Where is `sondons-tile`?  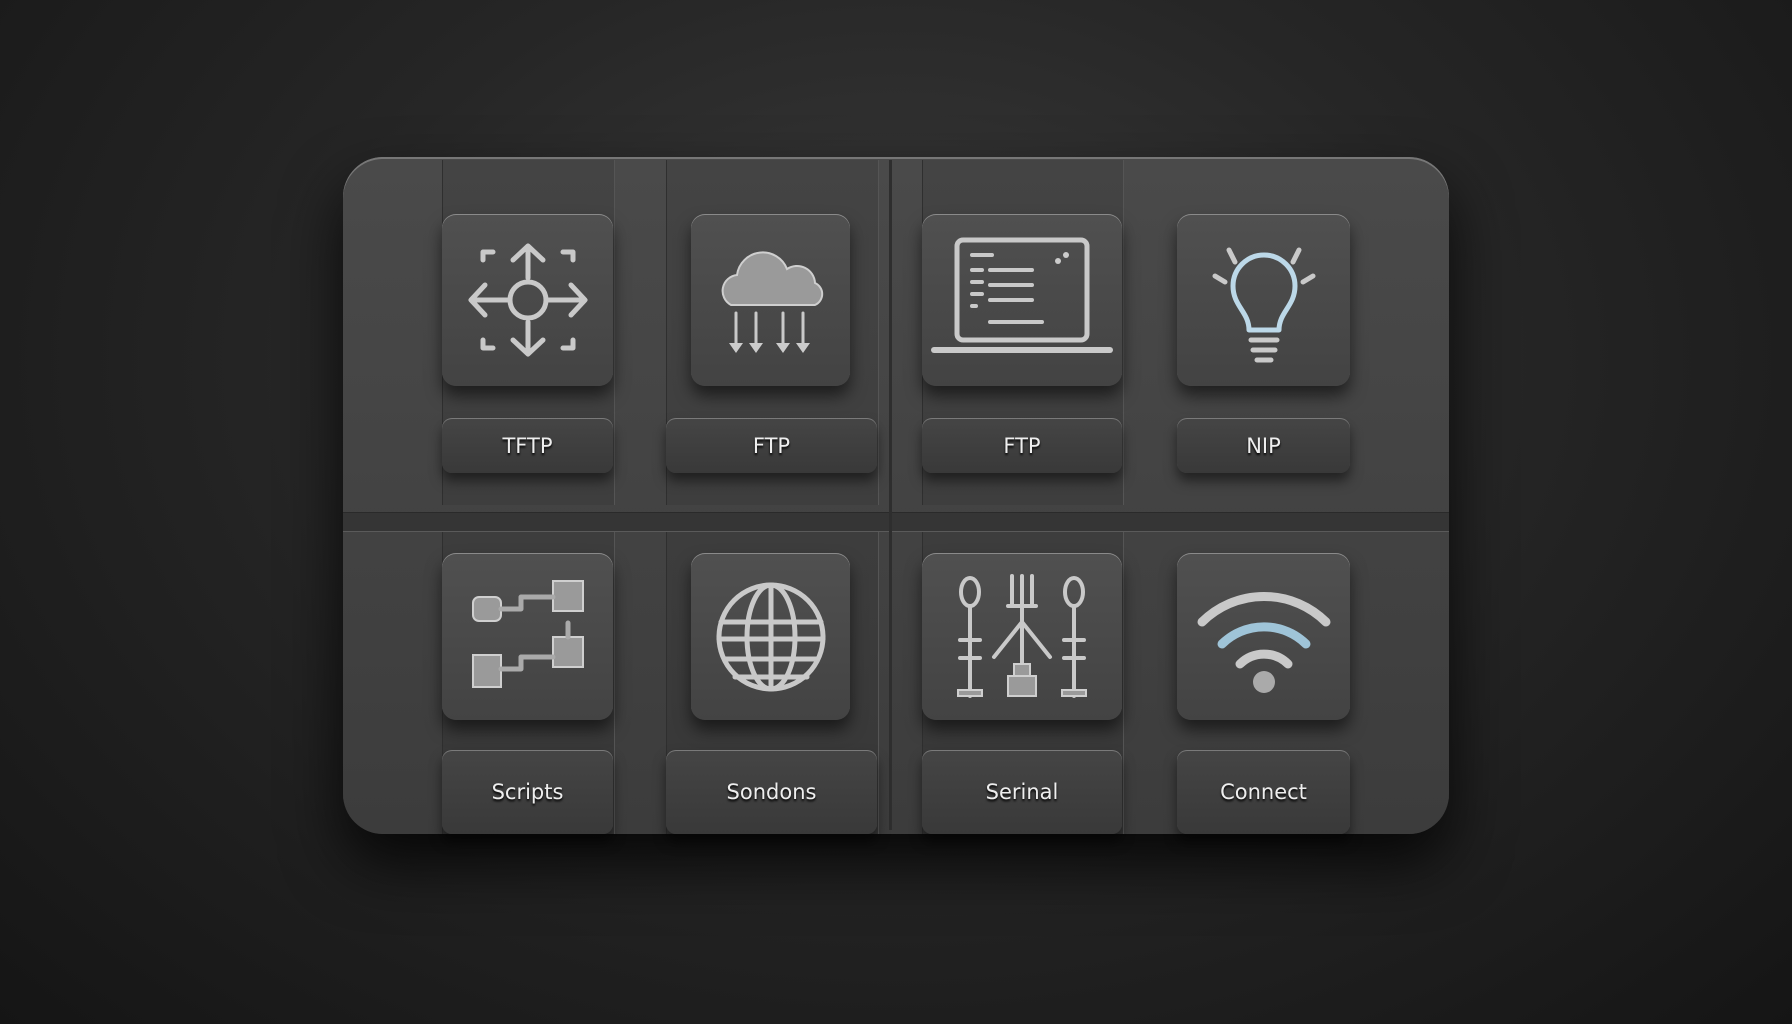 sondons-tile is located at coordinates (770, 636).